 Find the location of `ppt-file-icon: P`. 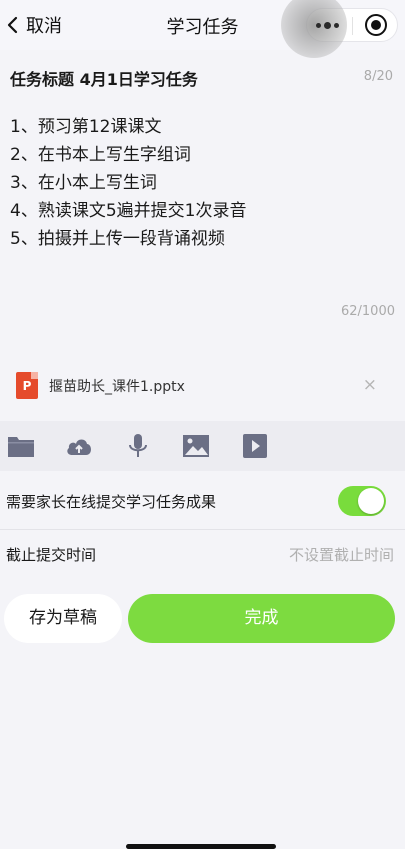

ppt-file-icon: P is located at coordinates (27, 385).